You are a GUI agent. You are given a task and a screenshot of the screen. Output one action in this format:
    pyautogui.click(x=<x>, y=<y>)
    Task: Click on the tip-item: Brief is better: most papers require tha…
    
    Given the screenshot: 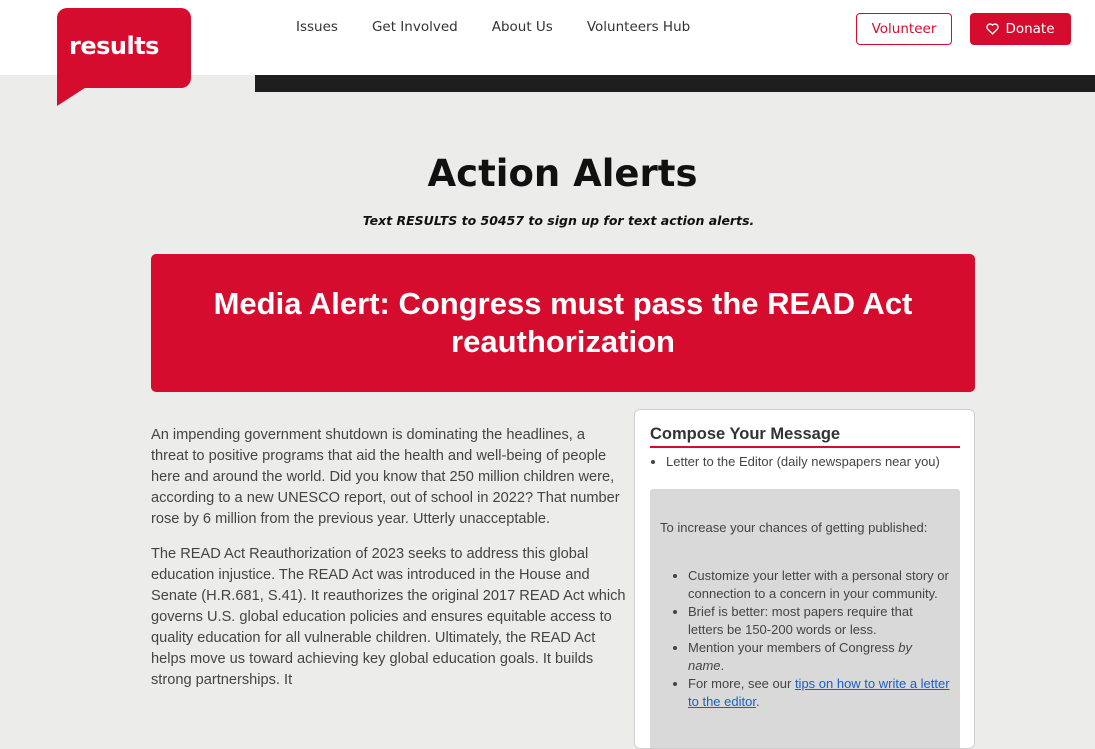 What is the action you would take?
    pyautogui.click(x=819, y=621)
    